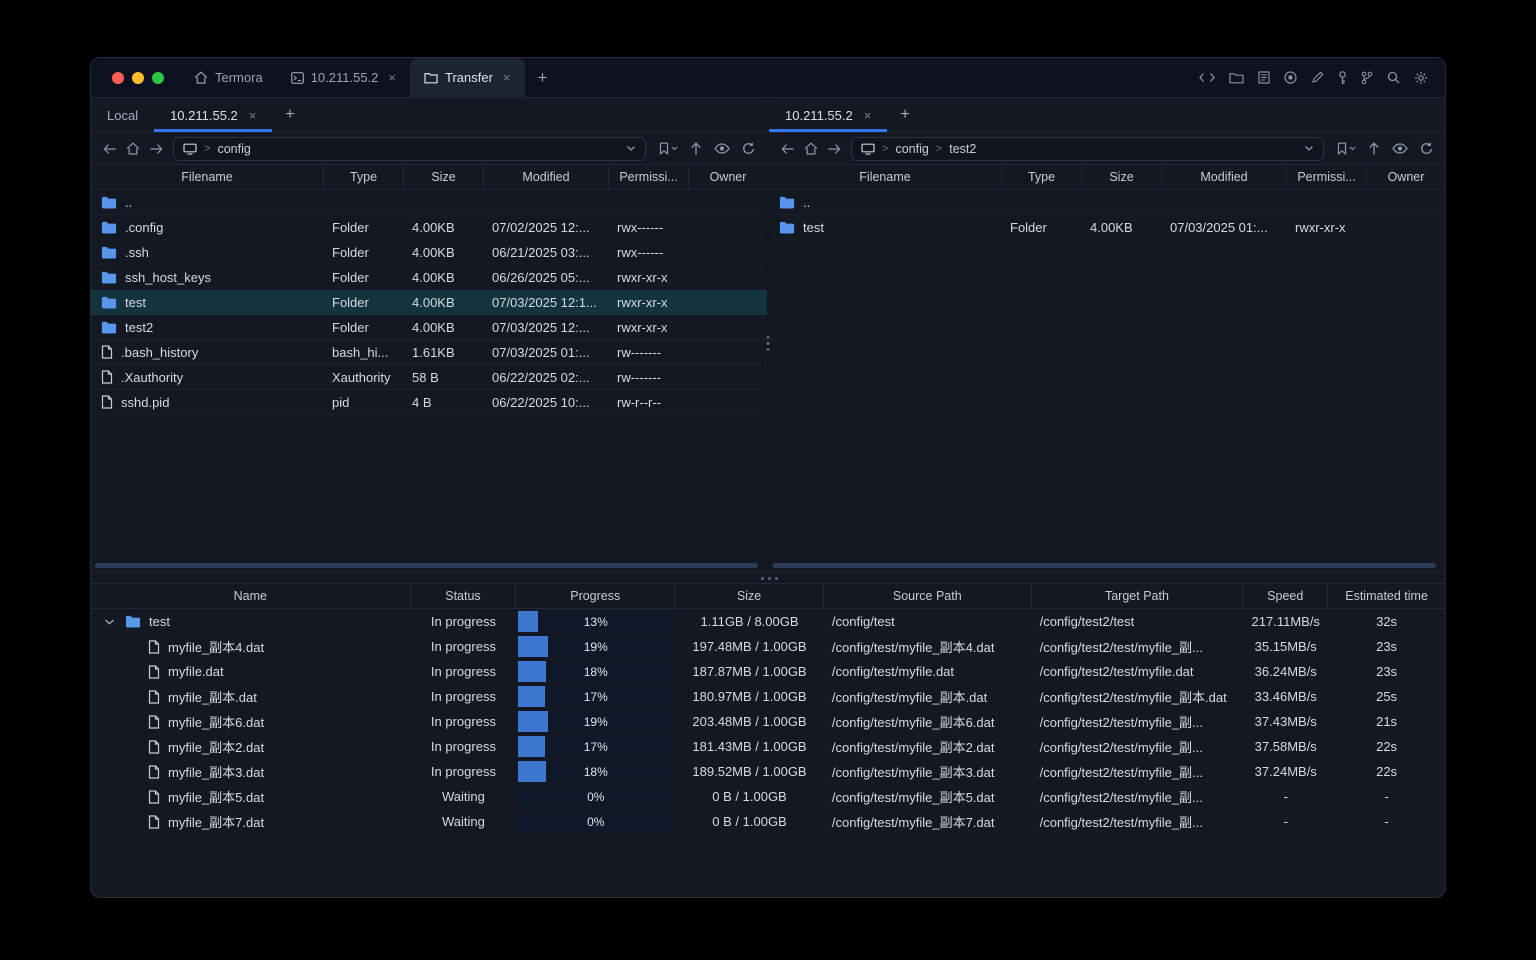 The height and width of the screenshot is (960, 1536). What do you see at coordinates (464, 596) in the screenshot?
I see `column-header: Status` at bounding box center [464, 596].